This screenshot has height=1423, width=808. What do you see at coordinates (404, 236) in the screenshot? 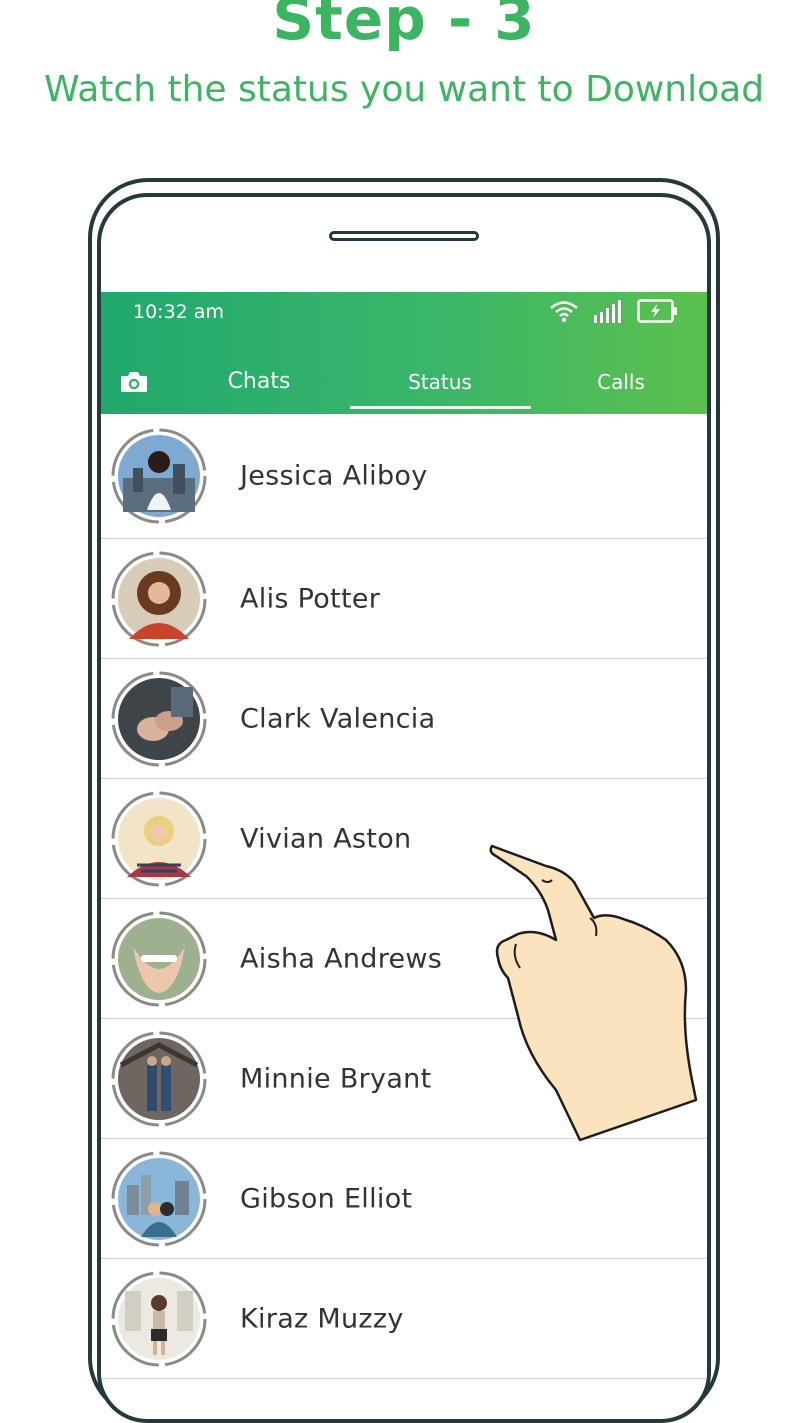
I see `phone-speaker` at bounding box center [404, 236].